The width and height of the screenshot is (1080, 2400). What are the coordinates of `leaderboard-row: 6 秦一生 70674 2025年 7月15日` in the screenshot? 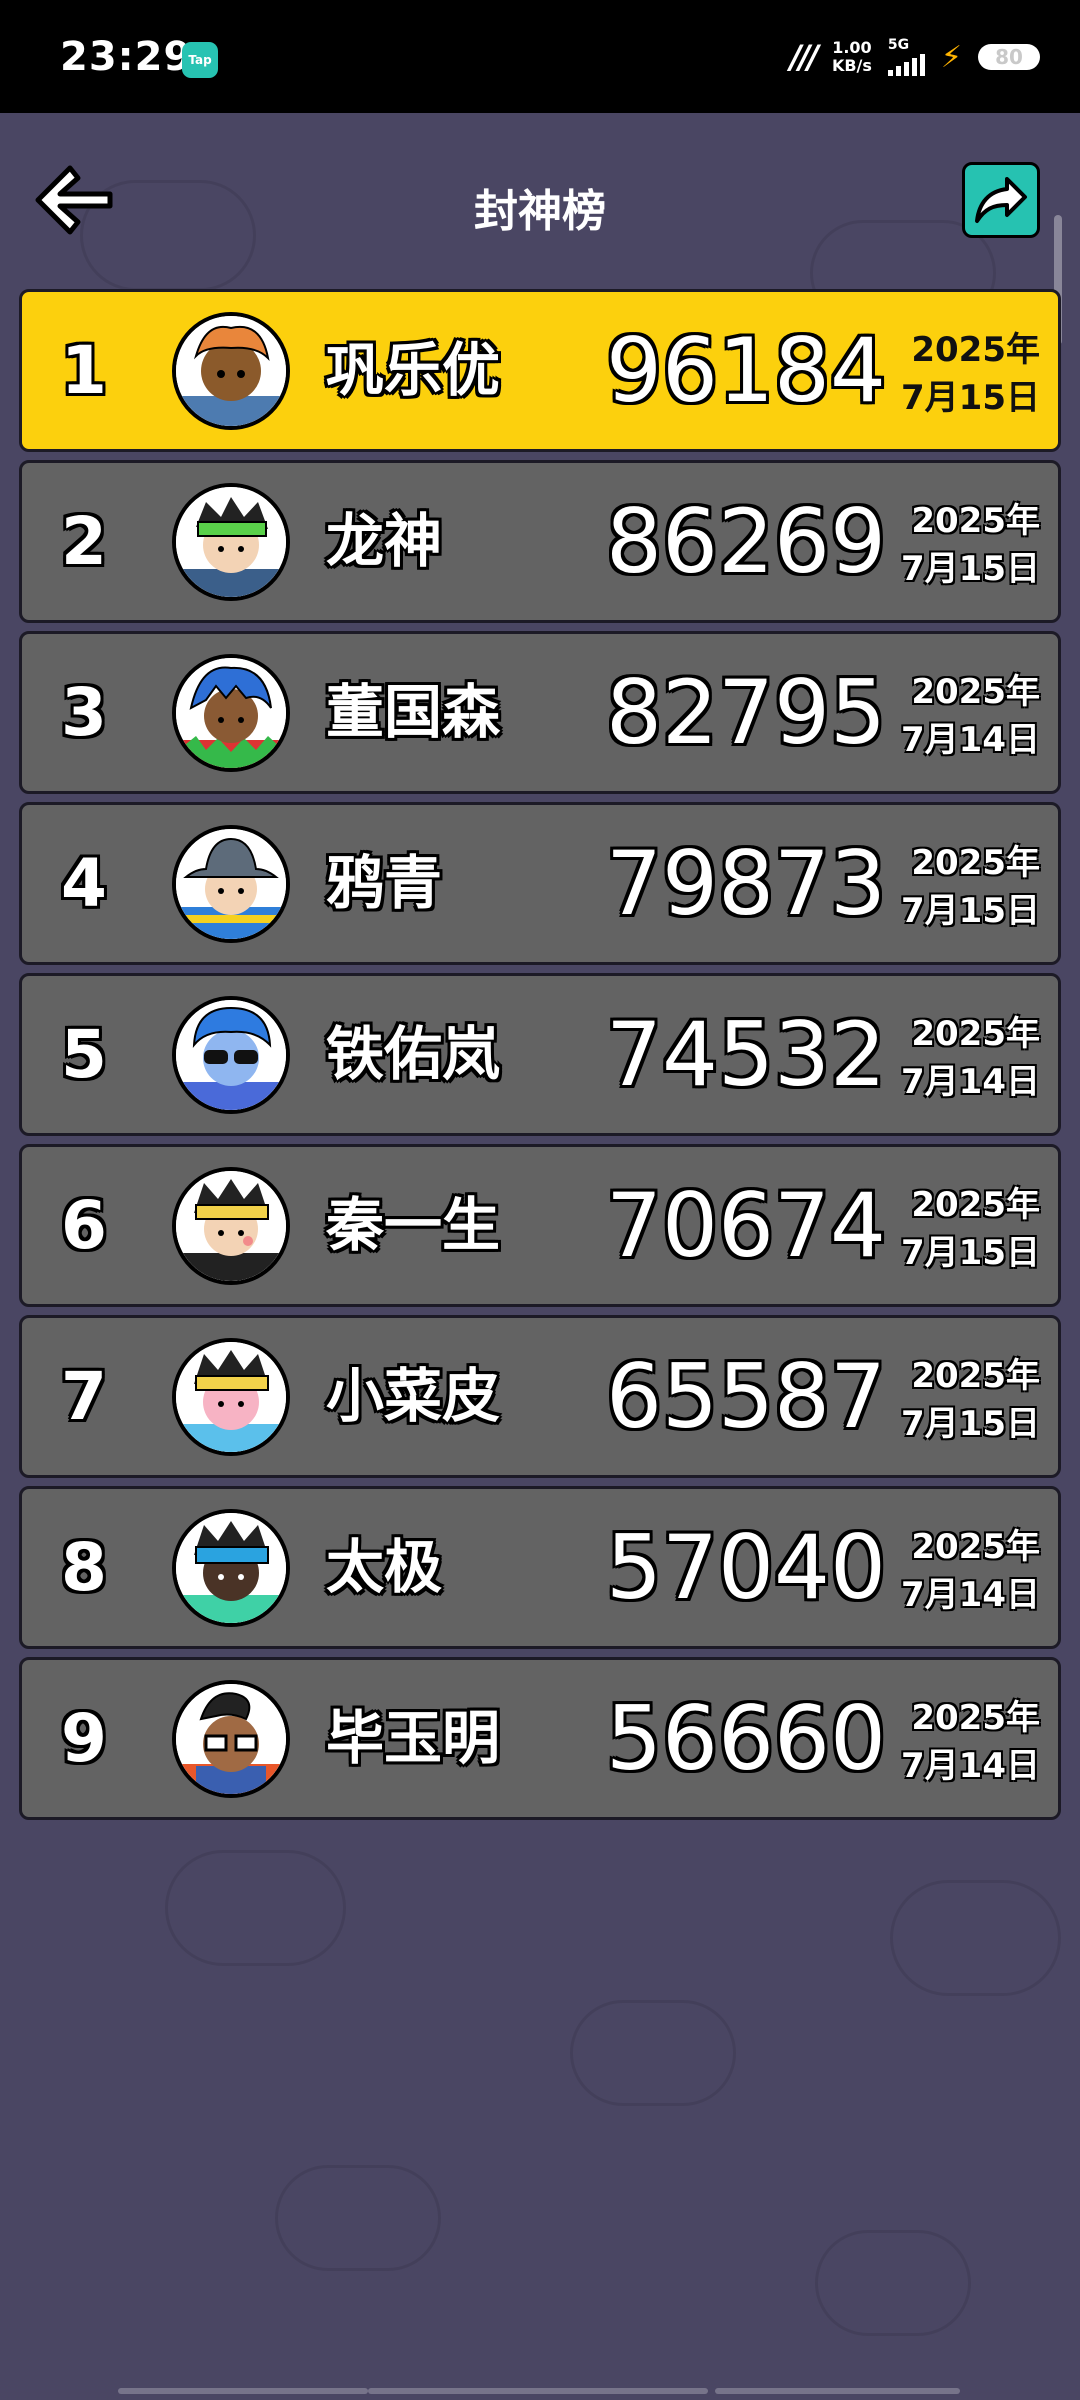 It's located at (540, 1225).